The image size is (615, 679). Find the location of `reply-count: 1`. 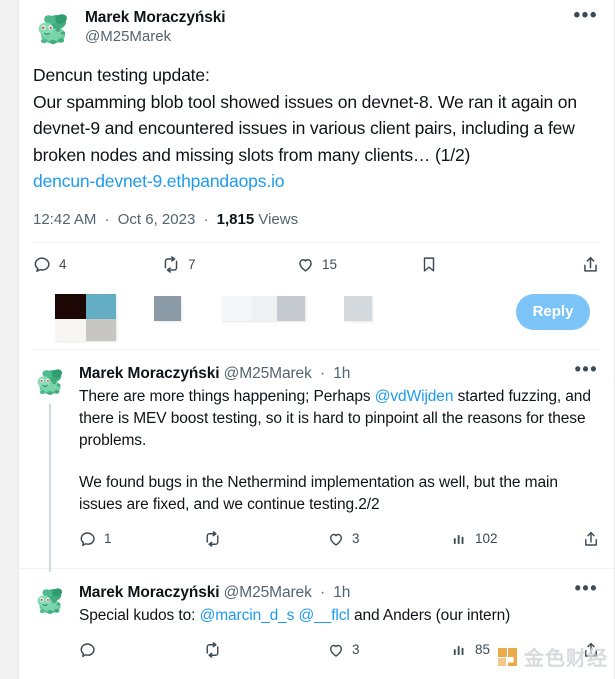

reply-count: 1 is located at coordinates (108, 538).